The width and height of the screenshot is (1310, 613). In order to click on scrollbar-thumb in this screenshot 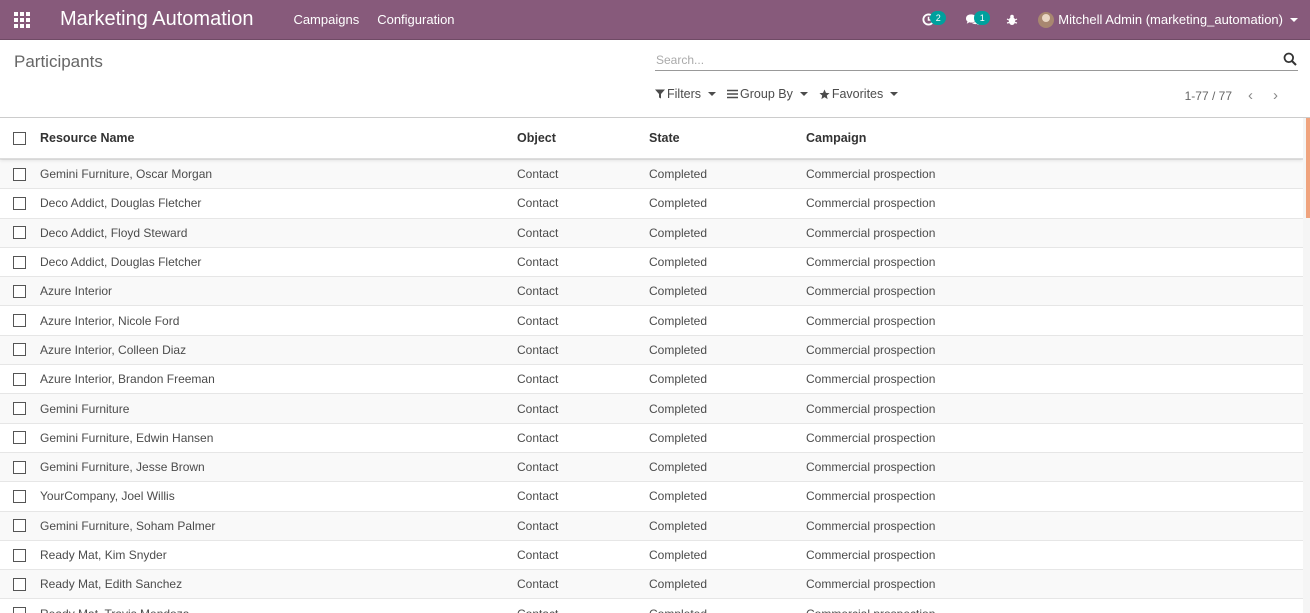, I will do `click(1308, 168)`.